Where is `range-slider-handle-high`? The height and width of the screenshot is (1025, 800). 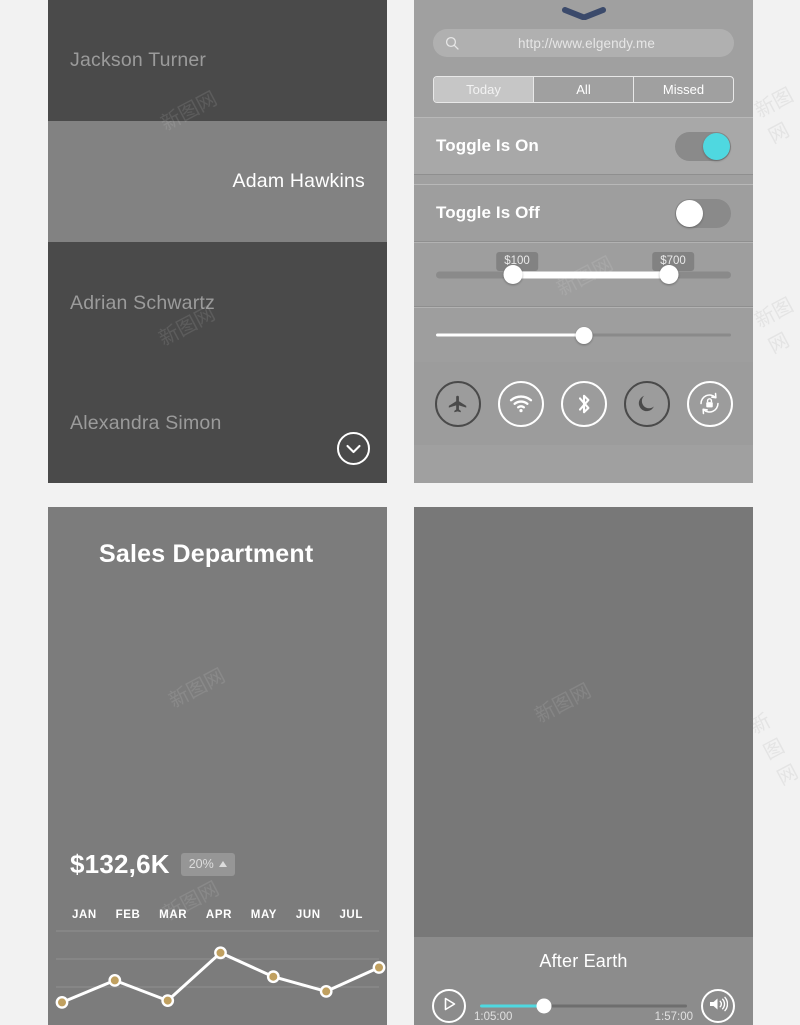 range-slider-handle-high is located at coordinates (669, 274).